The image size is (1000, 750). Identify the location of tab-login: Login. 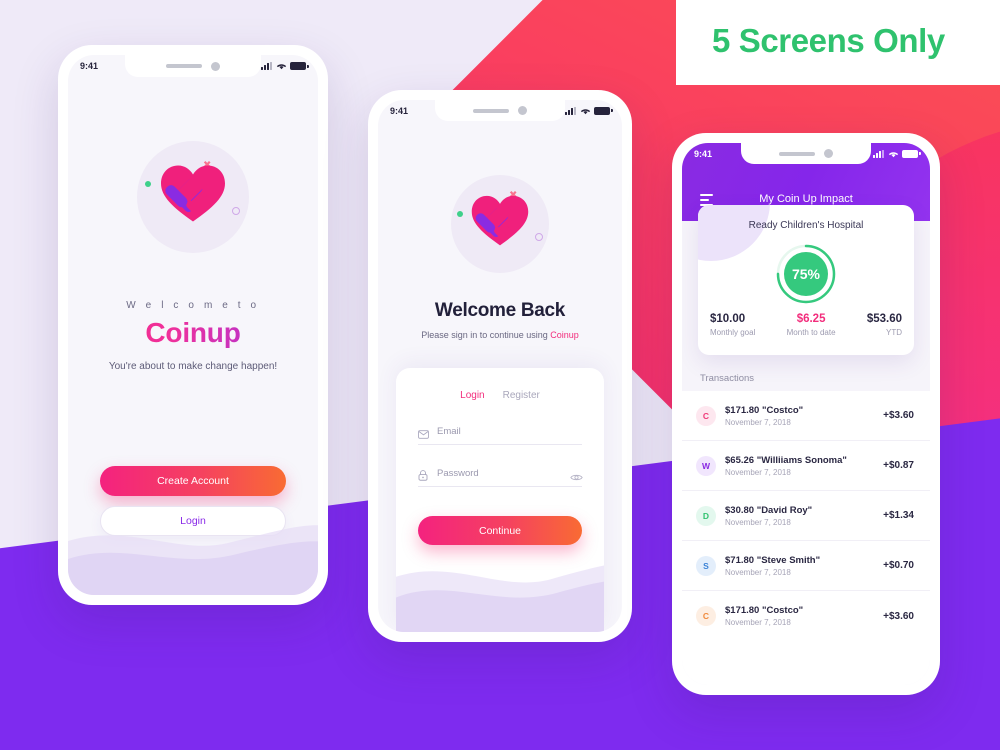
(472, 395).